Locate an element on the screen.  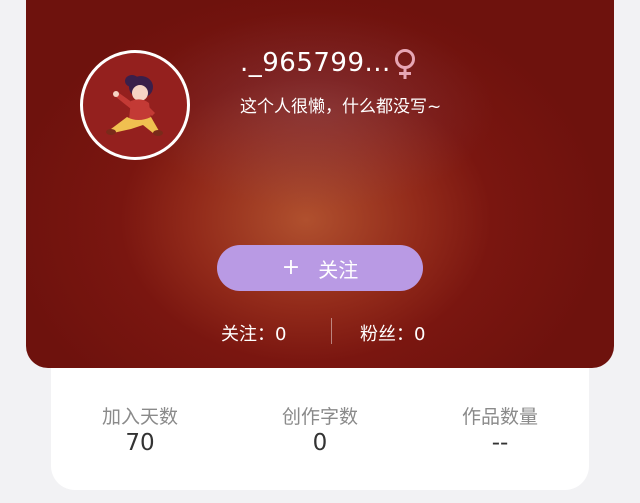
follow-button: + 关注 is located at coordinates (320, 268).